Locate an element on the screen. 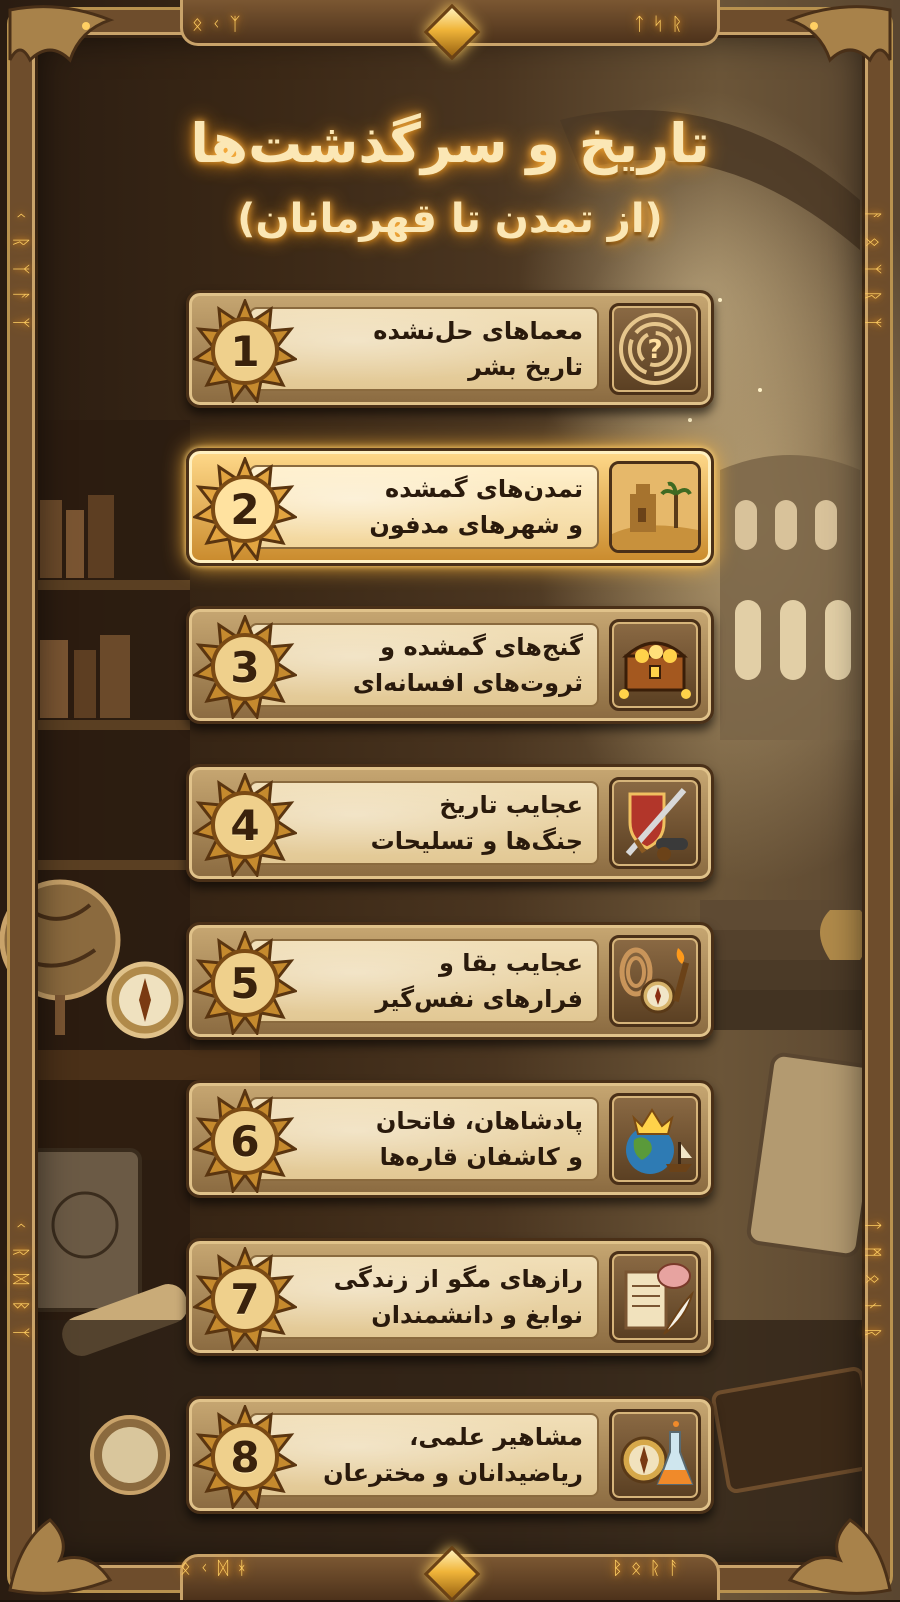 The image size is (900, 1602). item-number: 2 is located at coordinates (245, 509).